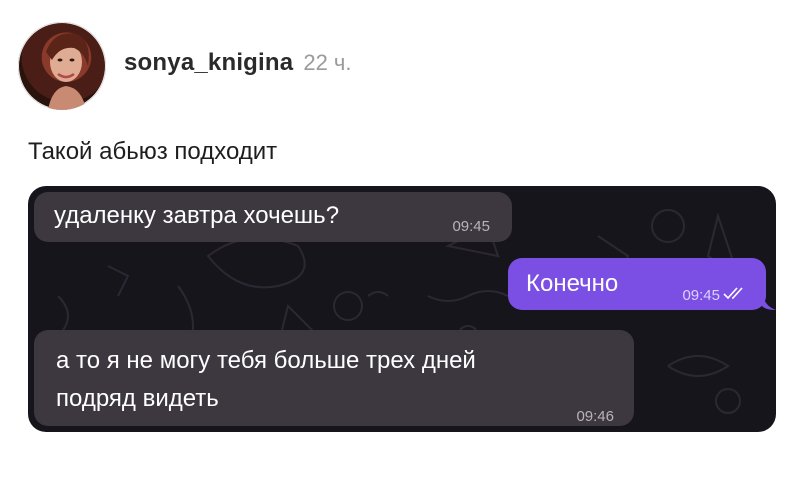 This screenshot has width=800, height=481. I want to click on author-line: sonya_knigina 22 ч., so click(238, 63).